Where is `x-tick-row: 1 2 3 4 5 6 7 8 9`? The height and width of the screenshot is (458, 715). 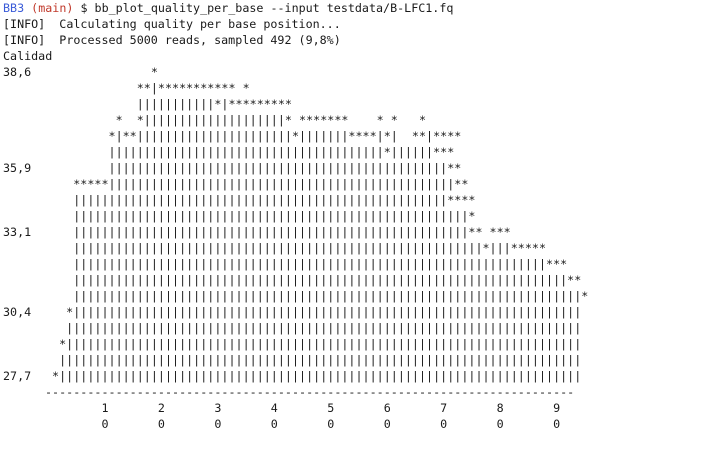
x-tick-row: 1 2 3 4 5 6 7 8 9 is located at coordinates (359, 408).